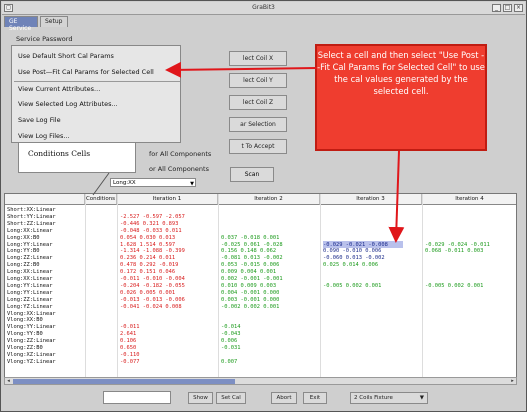 The width and height of the screenshot is (527, 412). Describe the element at coordinates (241, 69) in the screenshot. I see `arrow-to-menu-item` at that location.